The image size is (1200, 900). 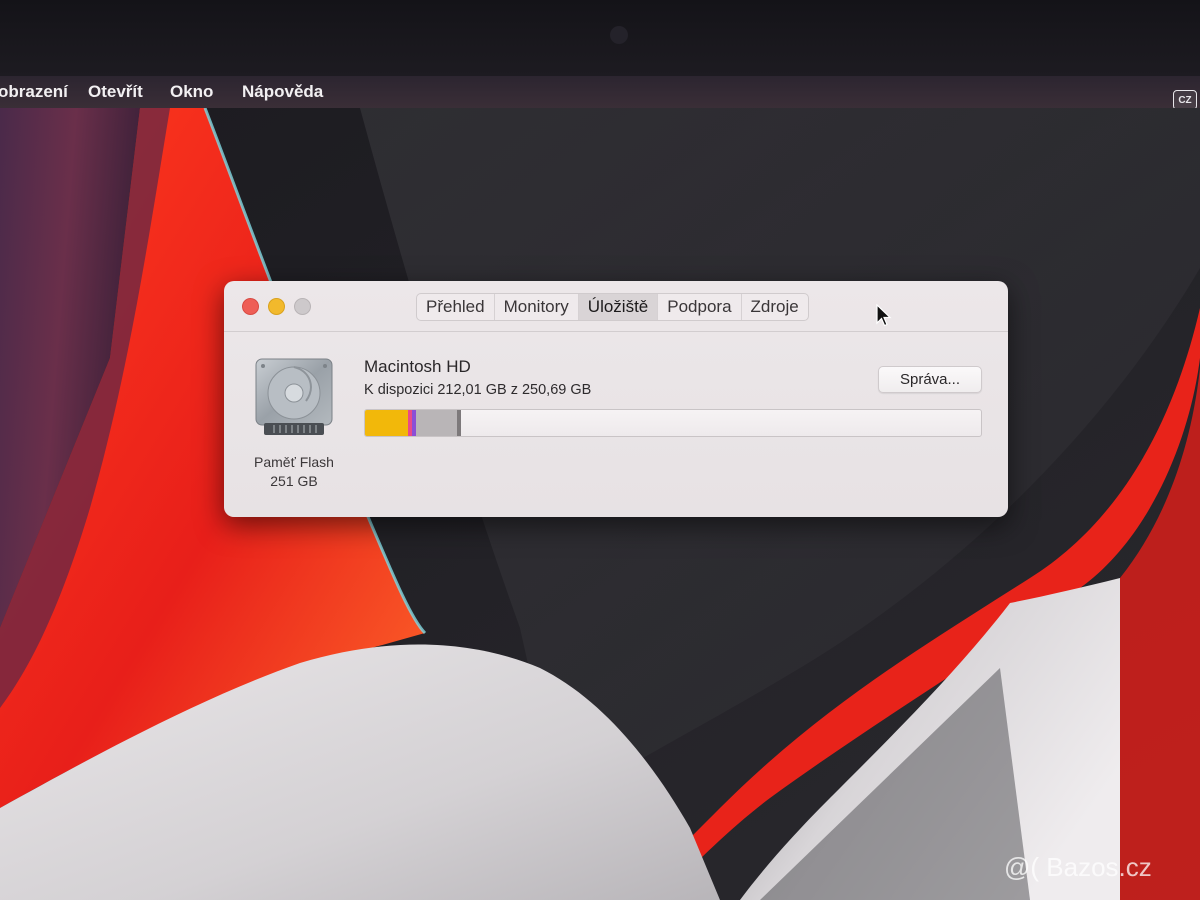 I want to click on laptop-bezel, so click(x=600, y=38).